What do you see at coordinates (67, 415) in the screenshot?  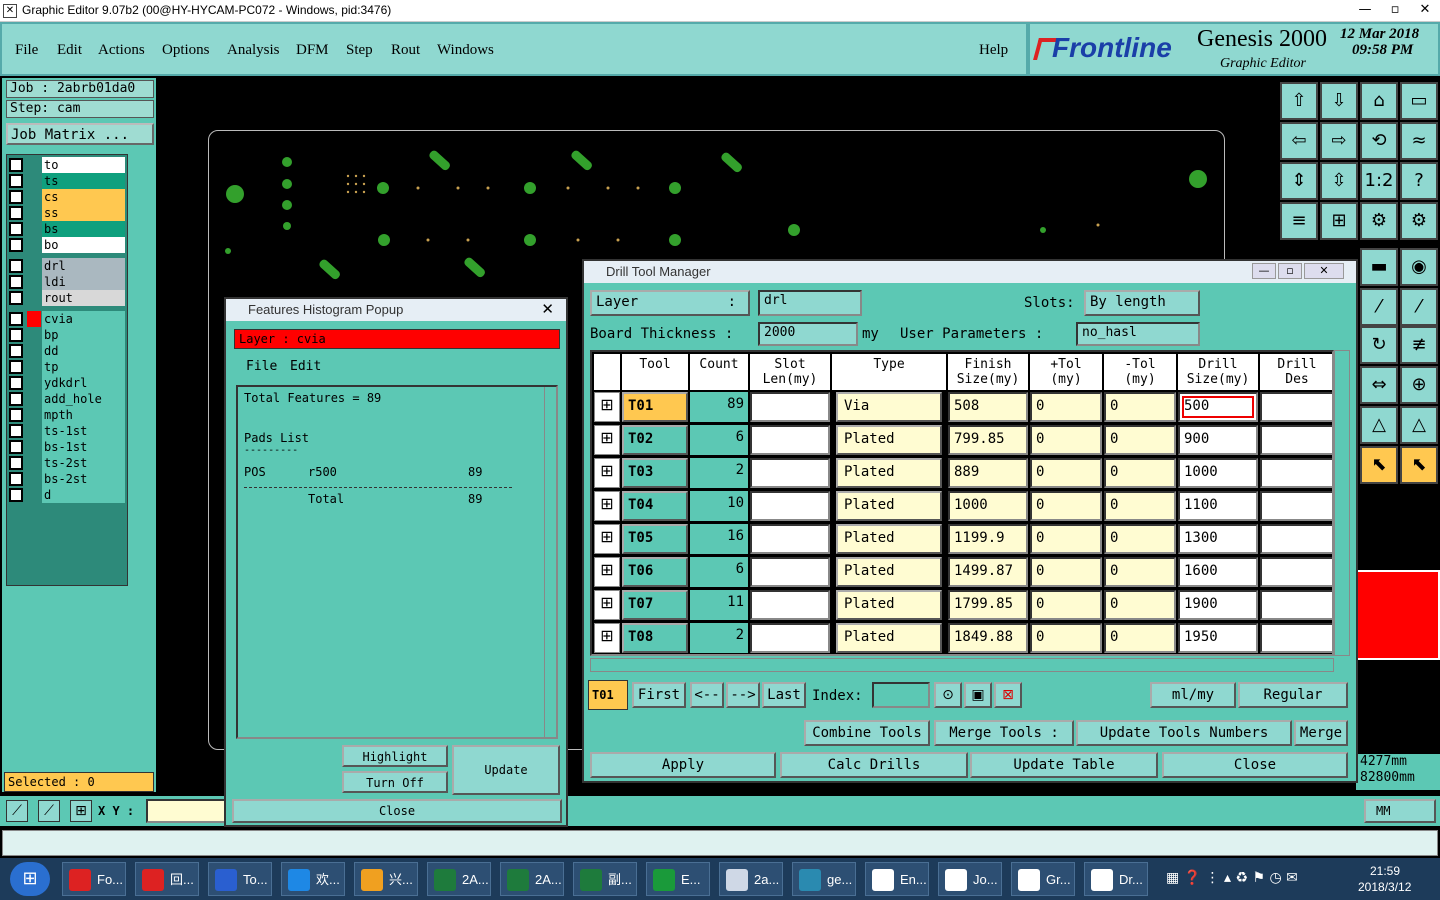 I see `layer-item-mpth: mpth` at bounding box center [67, 415].